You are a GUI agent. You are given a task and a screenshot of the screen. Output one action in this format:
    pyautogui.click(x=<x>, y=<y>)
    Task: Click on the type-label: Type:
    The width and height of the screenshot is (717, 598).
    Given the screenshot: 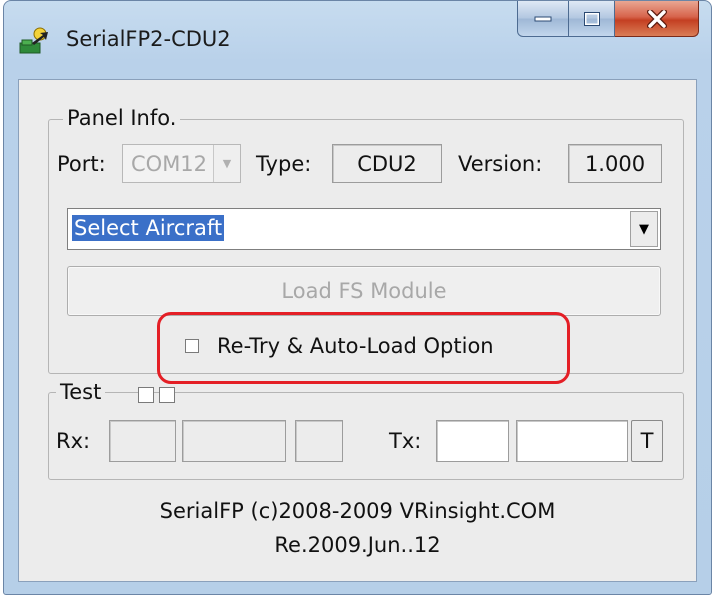 What is the action you would take?
    pyautogui.click(x=284, y=164)
    